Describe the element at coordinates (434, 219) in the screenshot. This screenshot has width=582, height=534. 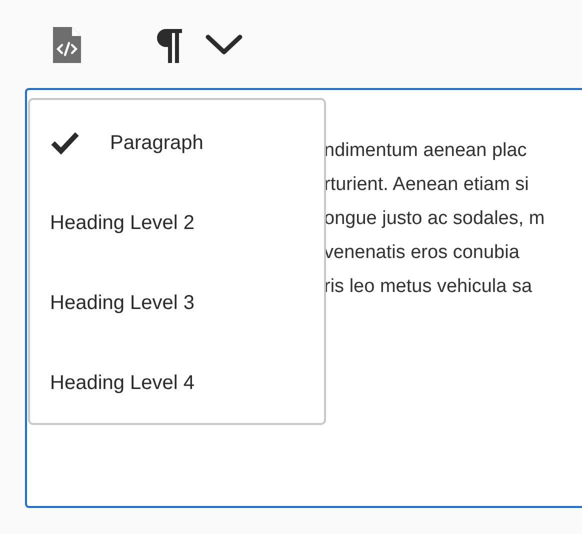
I see `body-text-line: ongue justo ac sodales, m` at that location.